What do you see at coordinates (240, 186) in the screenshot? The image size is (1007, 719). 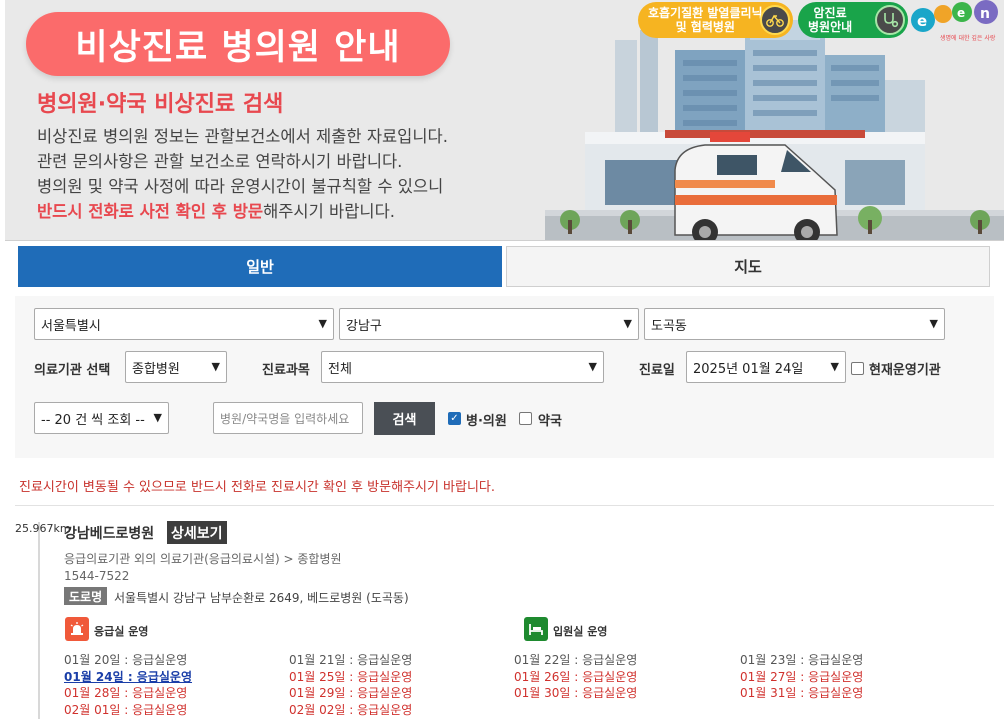 I see `desc-line: 병의원 및 약국 사정에 따라 운영시간이 불규칙할 수 있으니` at bounding box center [240, 186].